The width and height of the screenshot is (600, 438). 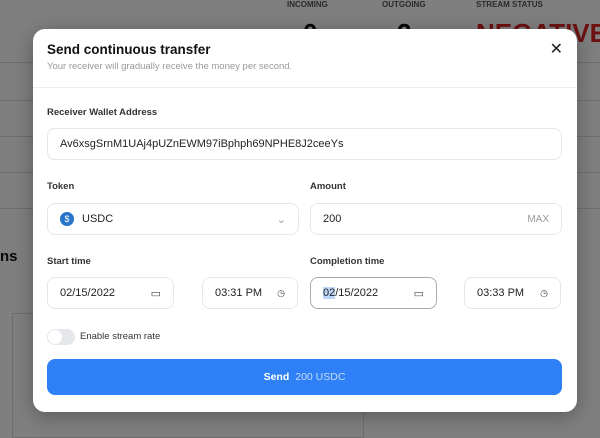 I want to click on chevron-down-icon: ⌄, so click(x=281, y=219).